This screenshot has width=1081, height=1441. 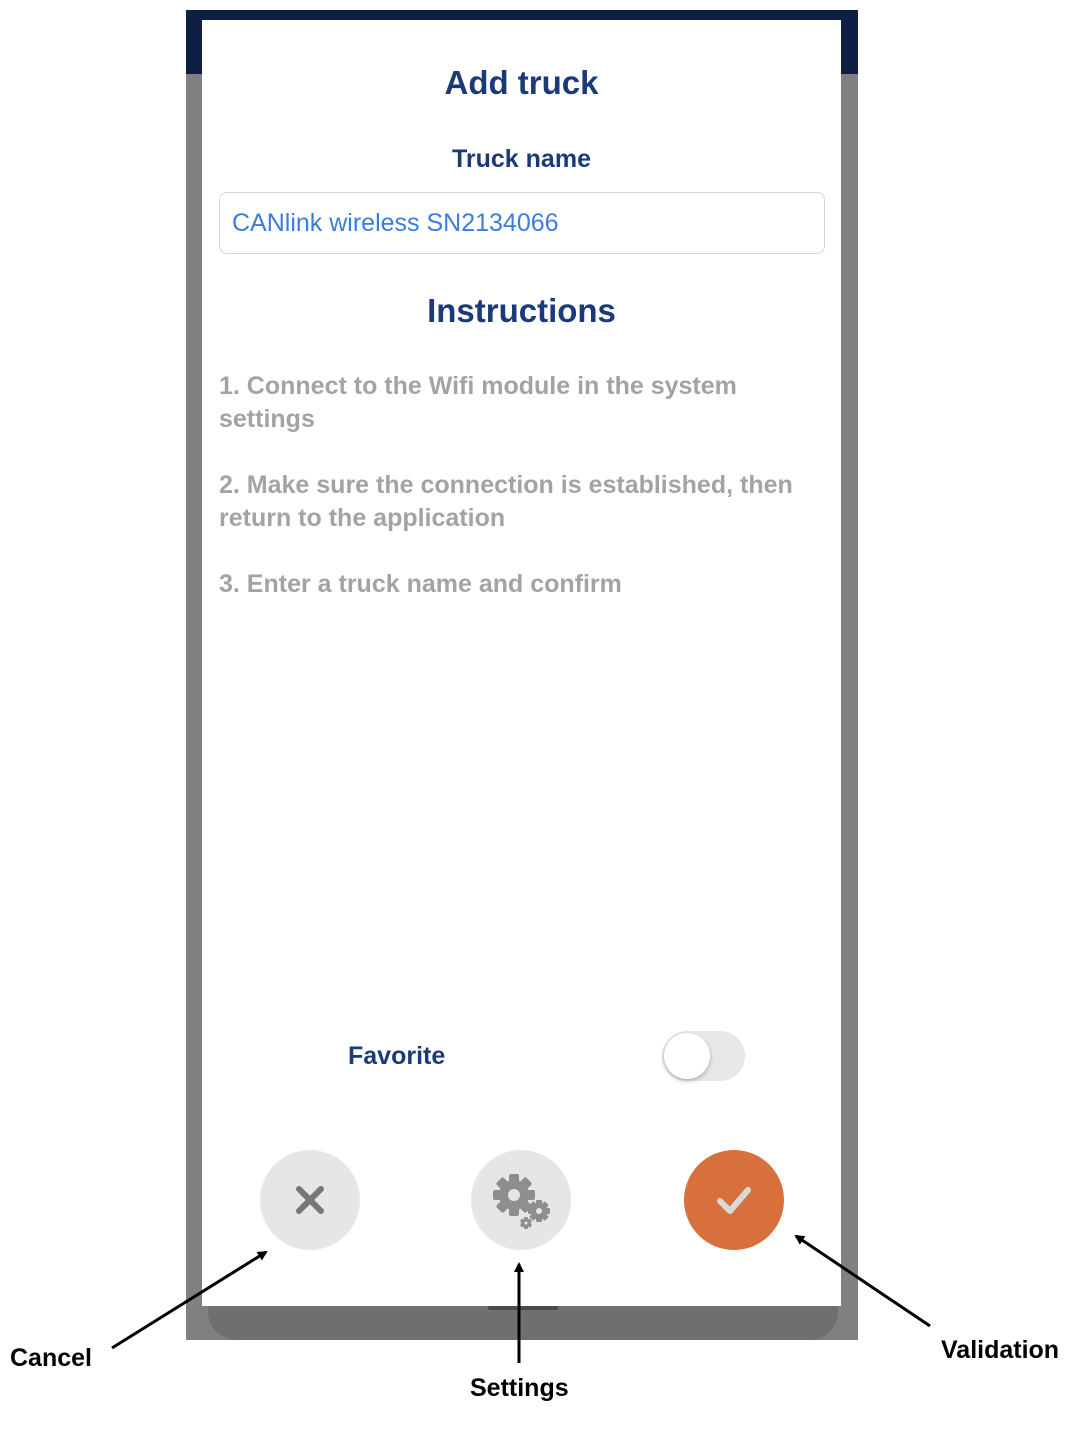 What do you see at coordinates (1000, 1350) in the screenshot?
I see `validation-annotation-label: Validation` at bounding box center [1000, 1350].